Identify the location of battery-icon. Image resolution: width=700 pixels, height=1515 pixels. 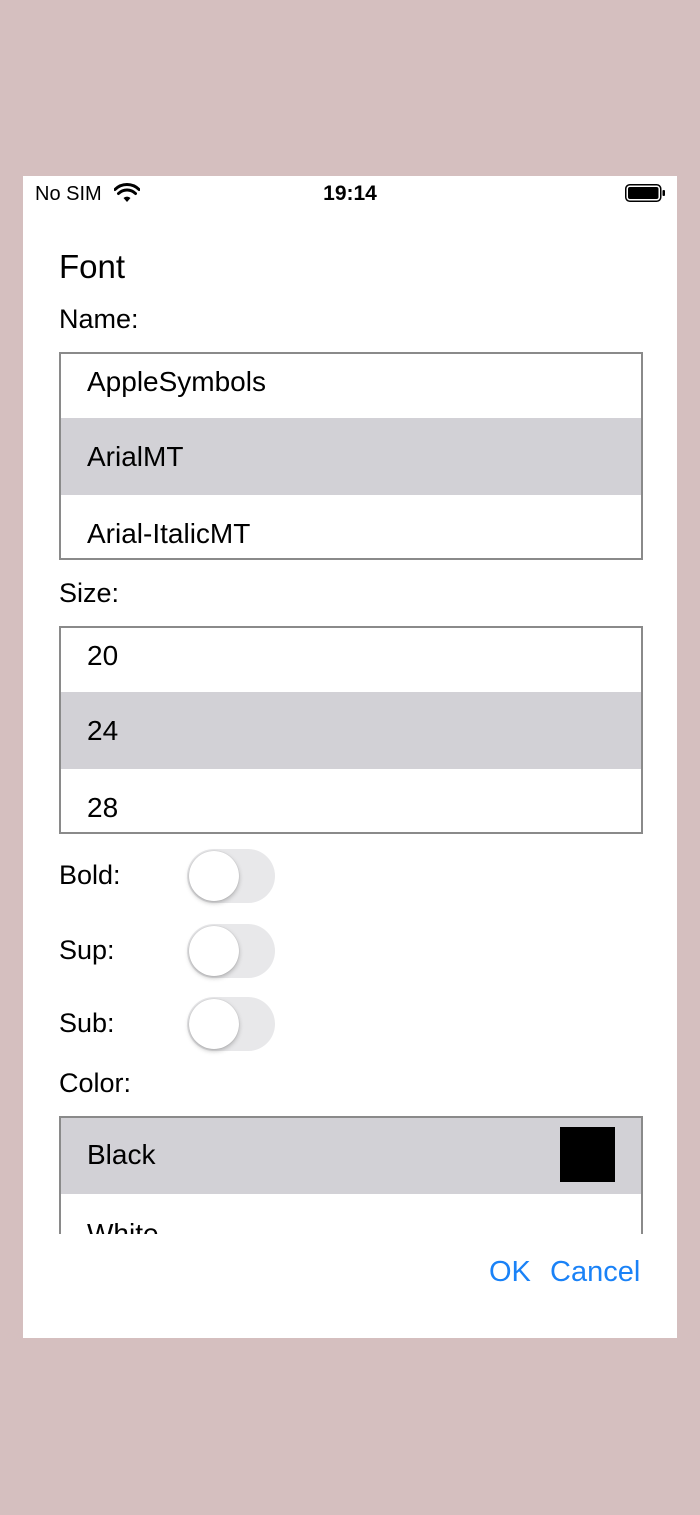
(645, 193).